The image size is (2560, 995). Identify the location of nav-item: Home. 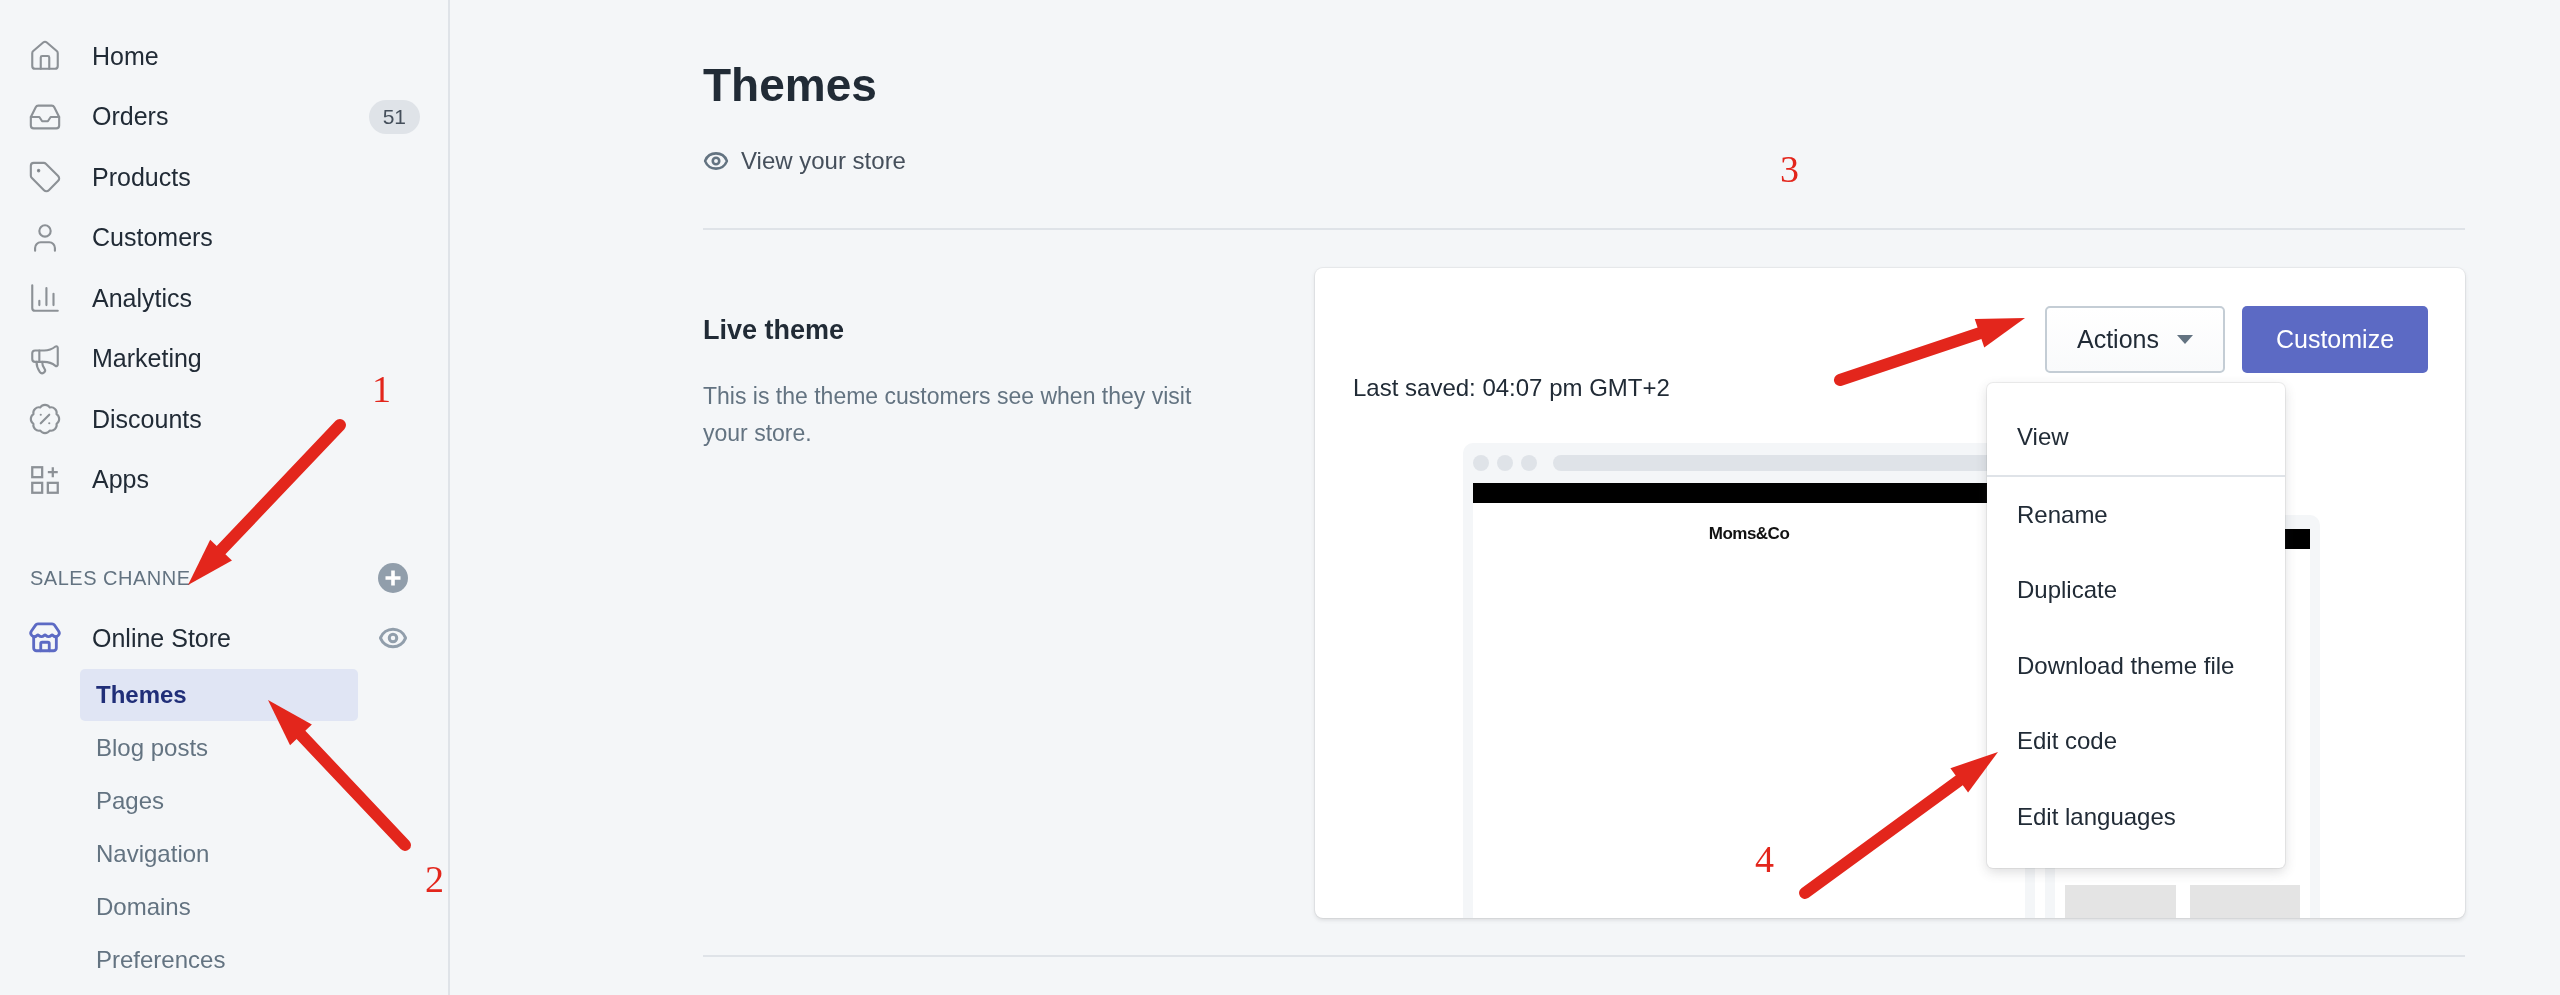
(256, 56).